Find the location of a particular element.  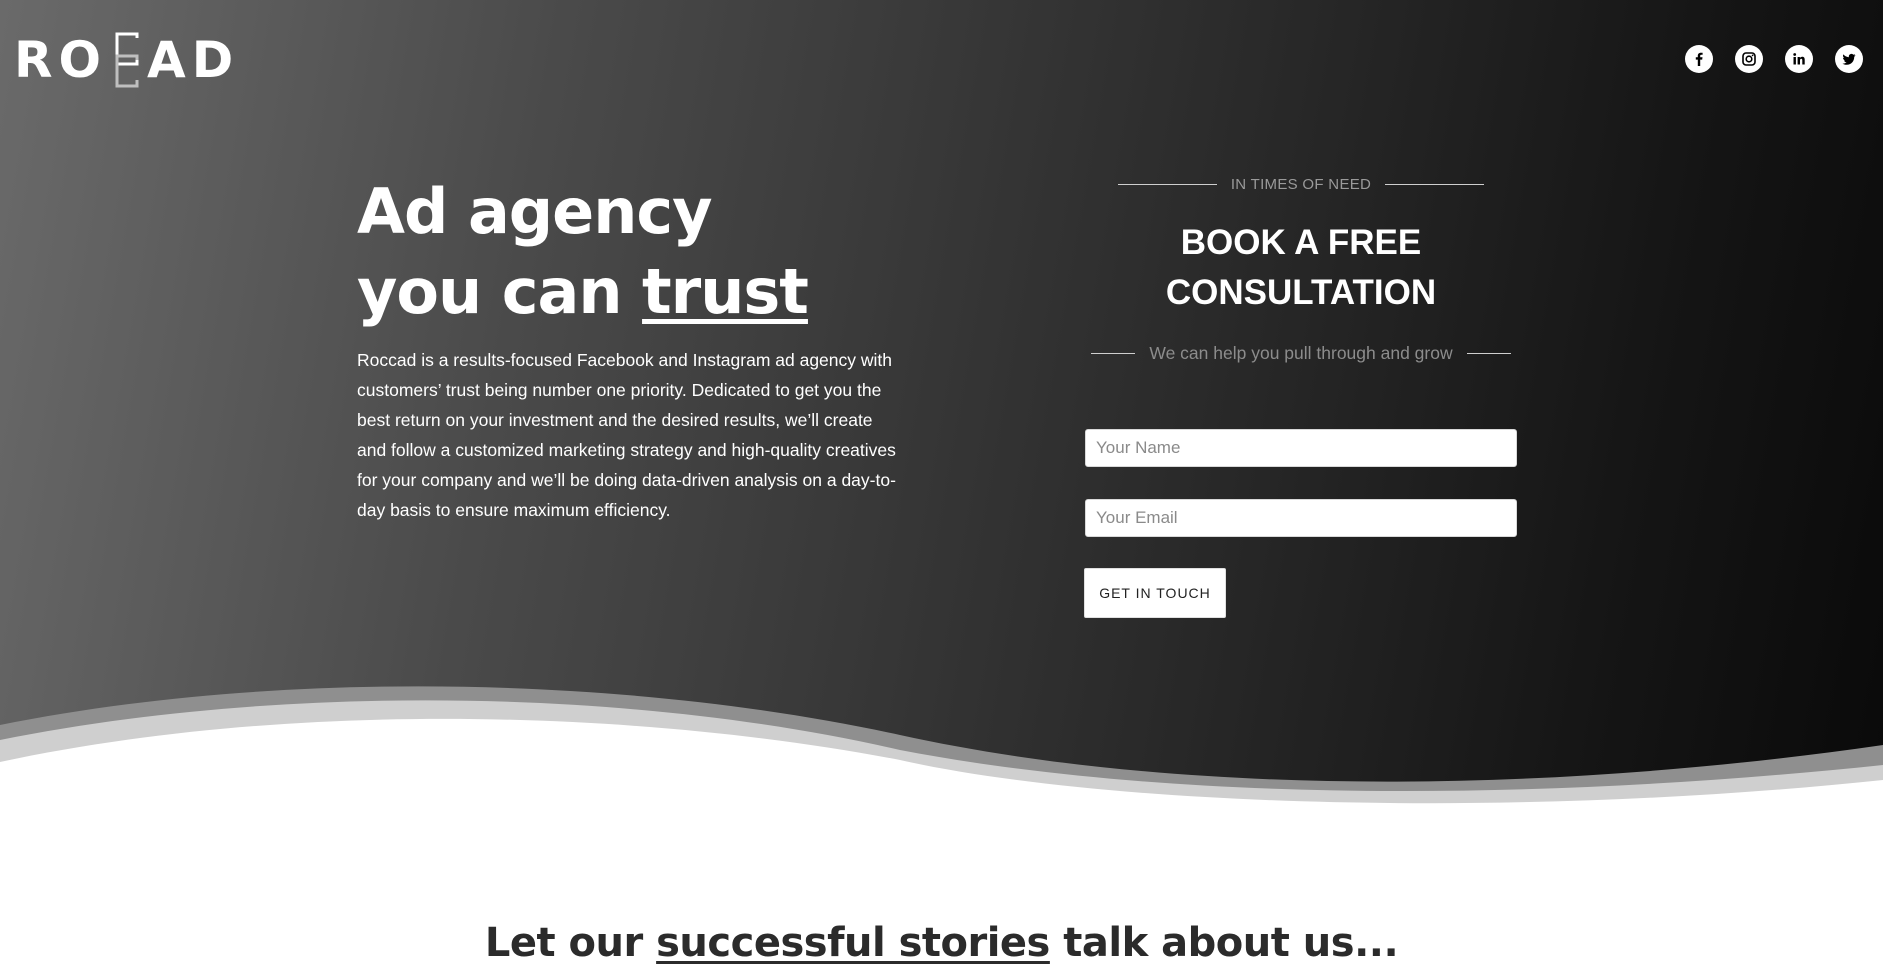

kicker-text: IN TIMES OF NEED is located at coordinates (1301, 184).